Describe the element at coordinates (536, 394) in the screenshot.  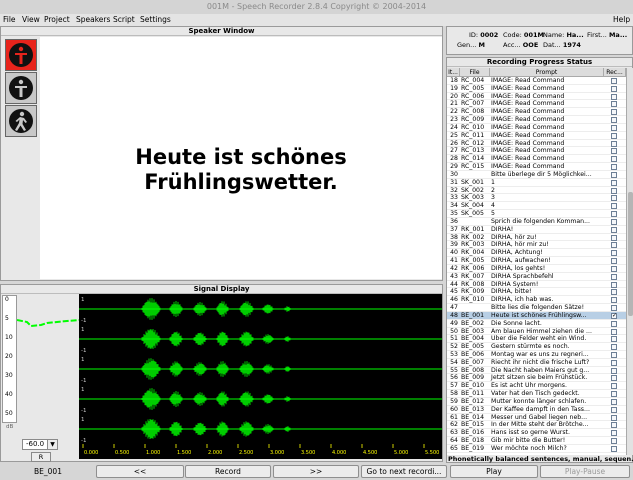
I see `table-row: 58 BE_011 Vater hat den Tisch gedeckt.` at that location.